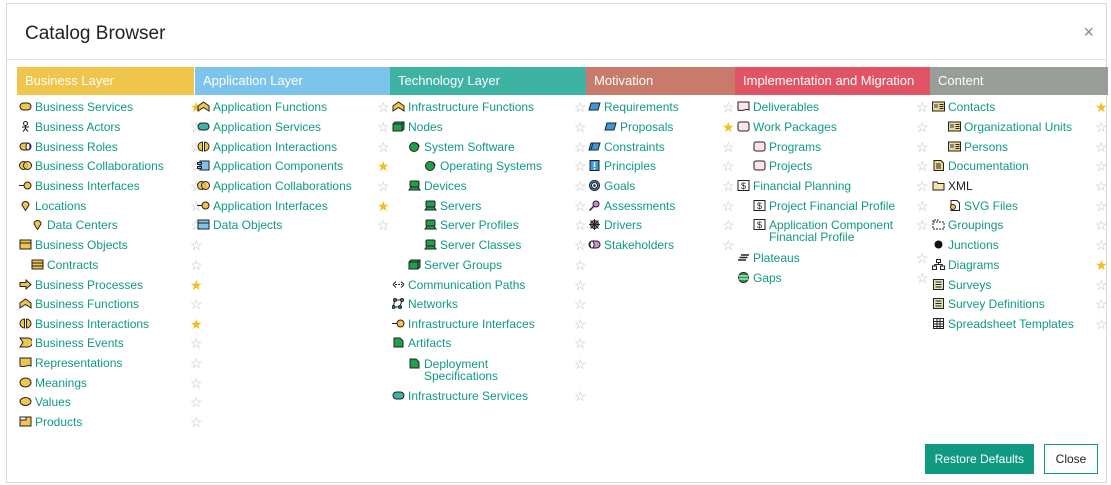 The image size is (1111, 485). What do you see at coordinates (961, 286) in the screenshot?
I see `catalog-item-surveys: Surveys` at bounding box center [961, 286].